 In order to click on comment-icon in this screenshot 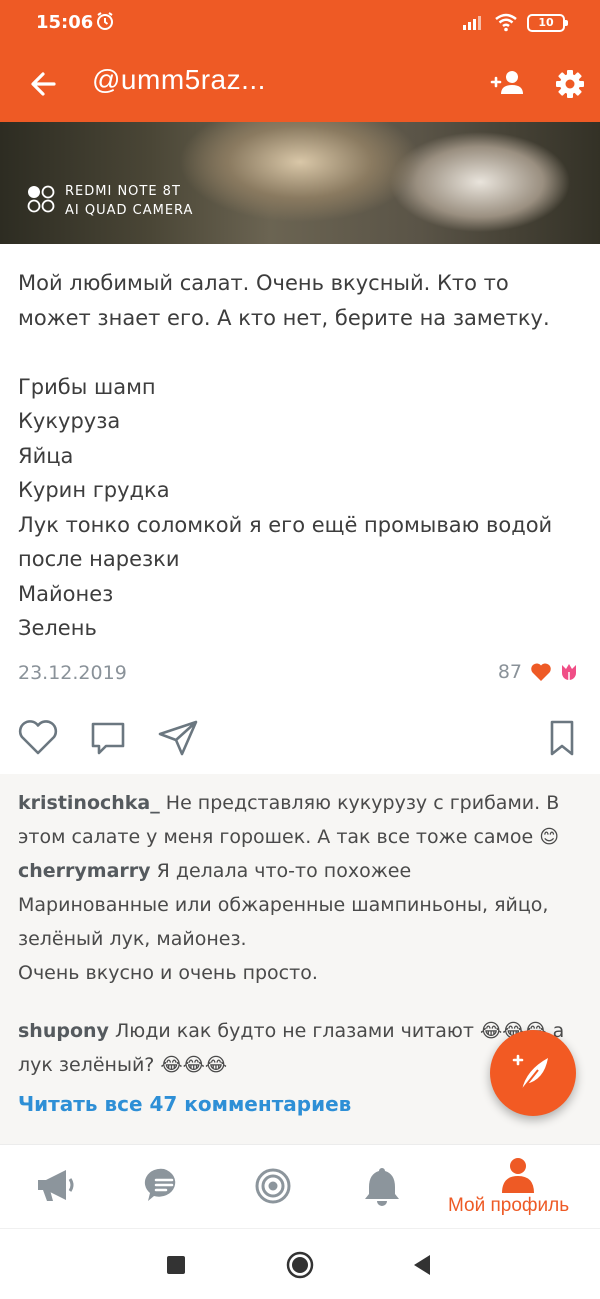, I will do `click(108, 738)`.